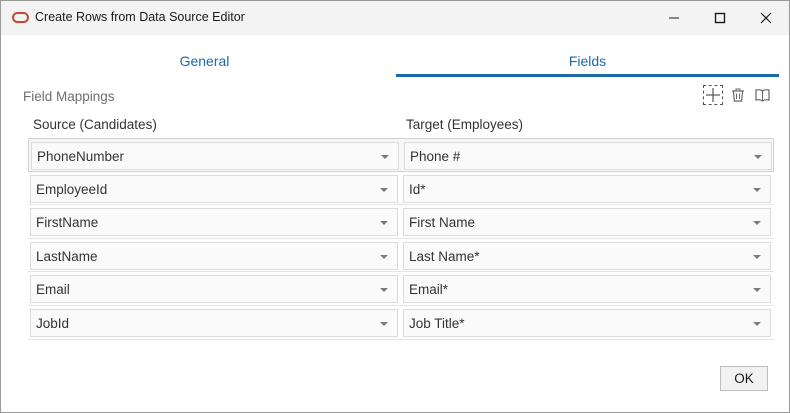  I want to click on tab-bar: General Fields, so click(396, 61).